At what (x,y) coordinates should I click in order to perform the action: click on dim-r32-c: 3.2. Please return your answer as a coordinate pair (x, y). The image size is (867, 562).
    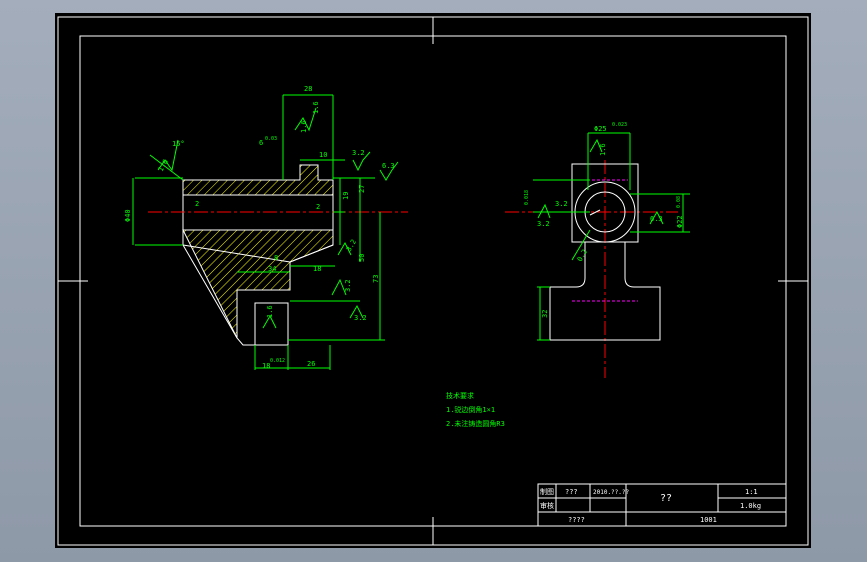
    Looking at the image, I should click on (348, 285).